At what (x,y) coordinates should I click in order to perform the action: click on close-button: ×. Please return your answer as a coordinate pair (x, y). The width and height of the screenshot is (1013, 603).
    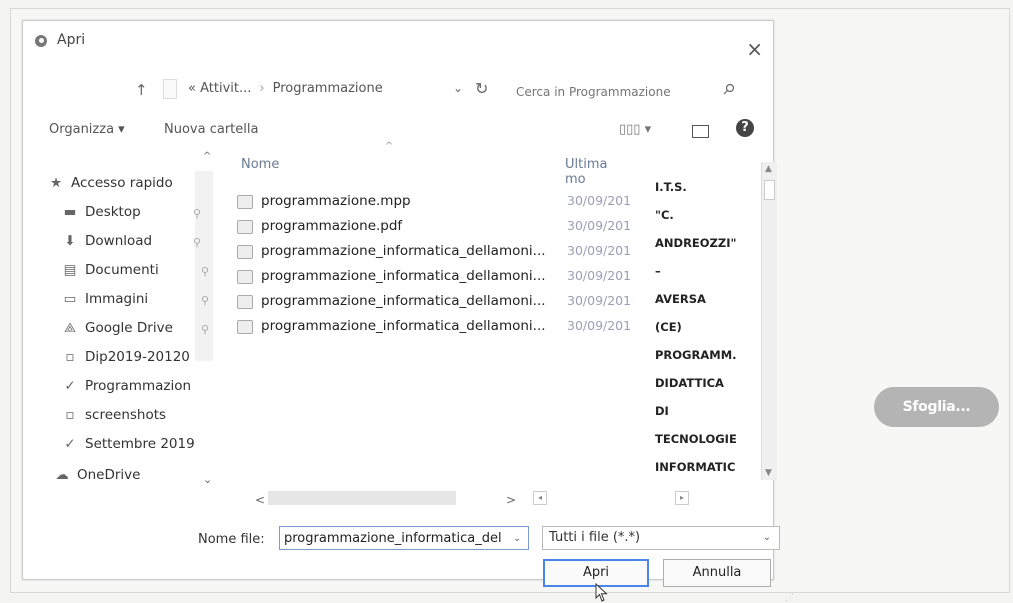
    Looking at the image, I should click on (754, 49).